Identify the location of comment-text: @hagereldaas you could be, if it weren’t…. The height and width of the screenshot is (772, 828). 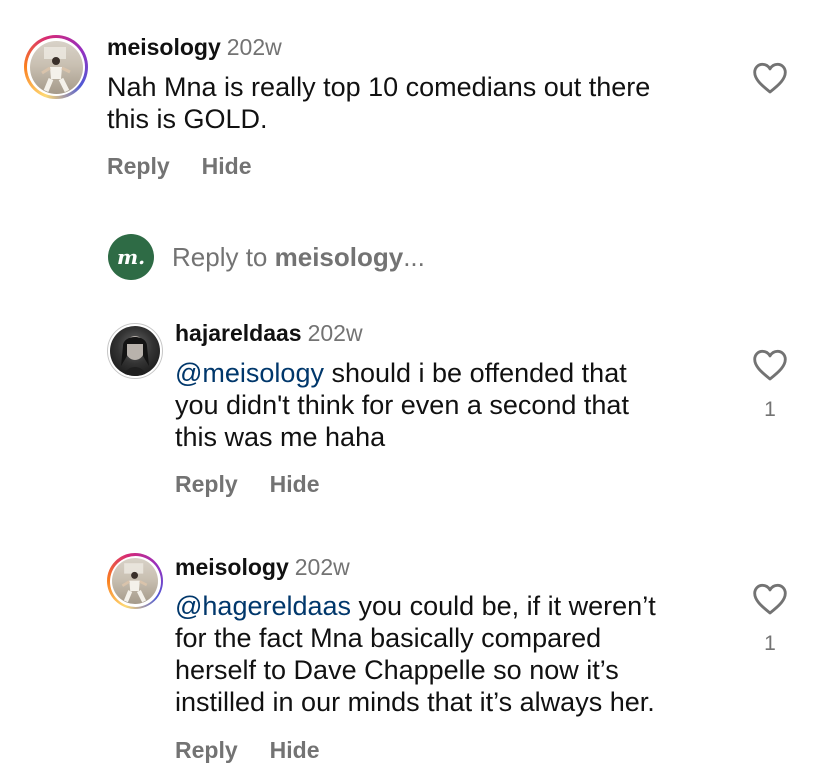
(465, 654).